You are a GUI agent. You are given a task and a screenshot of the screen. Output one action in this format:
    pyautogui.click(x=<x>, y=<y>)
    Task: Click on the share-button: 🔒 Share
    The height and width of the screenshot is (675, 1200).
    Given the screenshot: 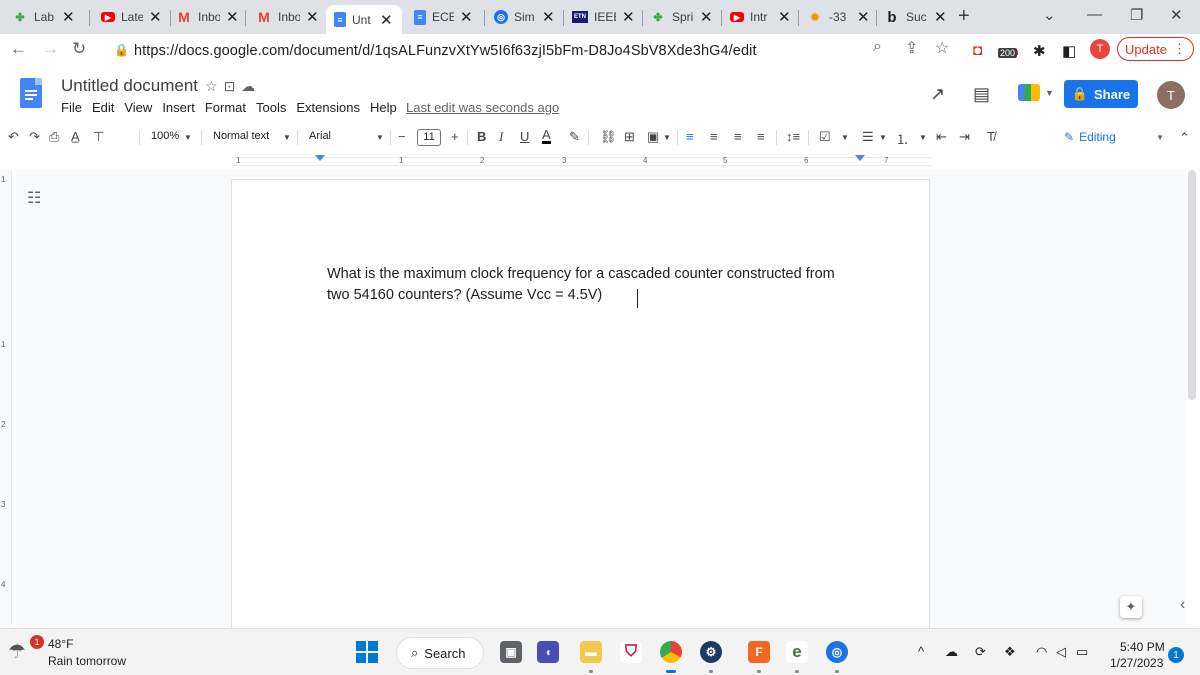 What is the action you would take?
    pyautogui.click(x=1101, y=94)
    